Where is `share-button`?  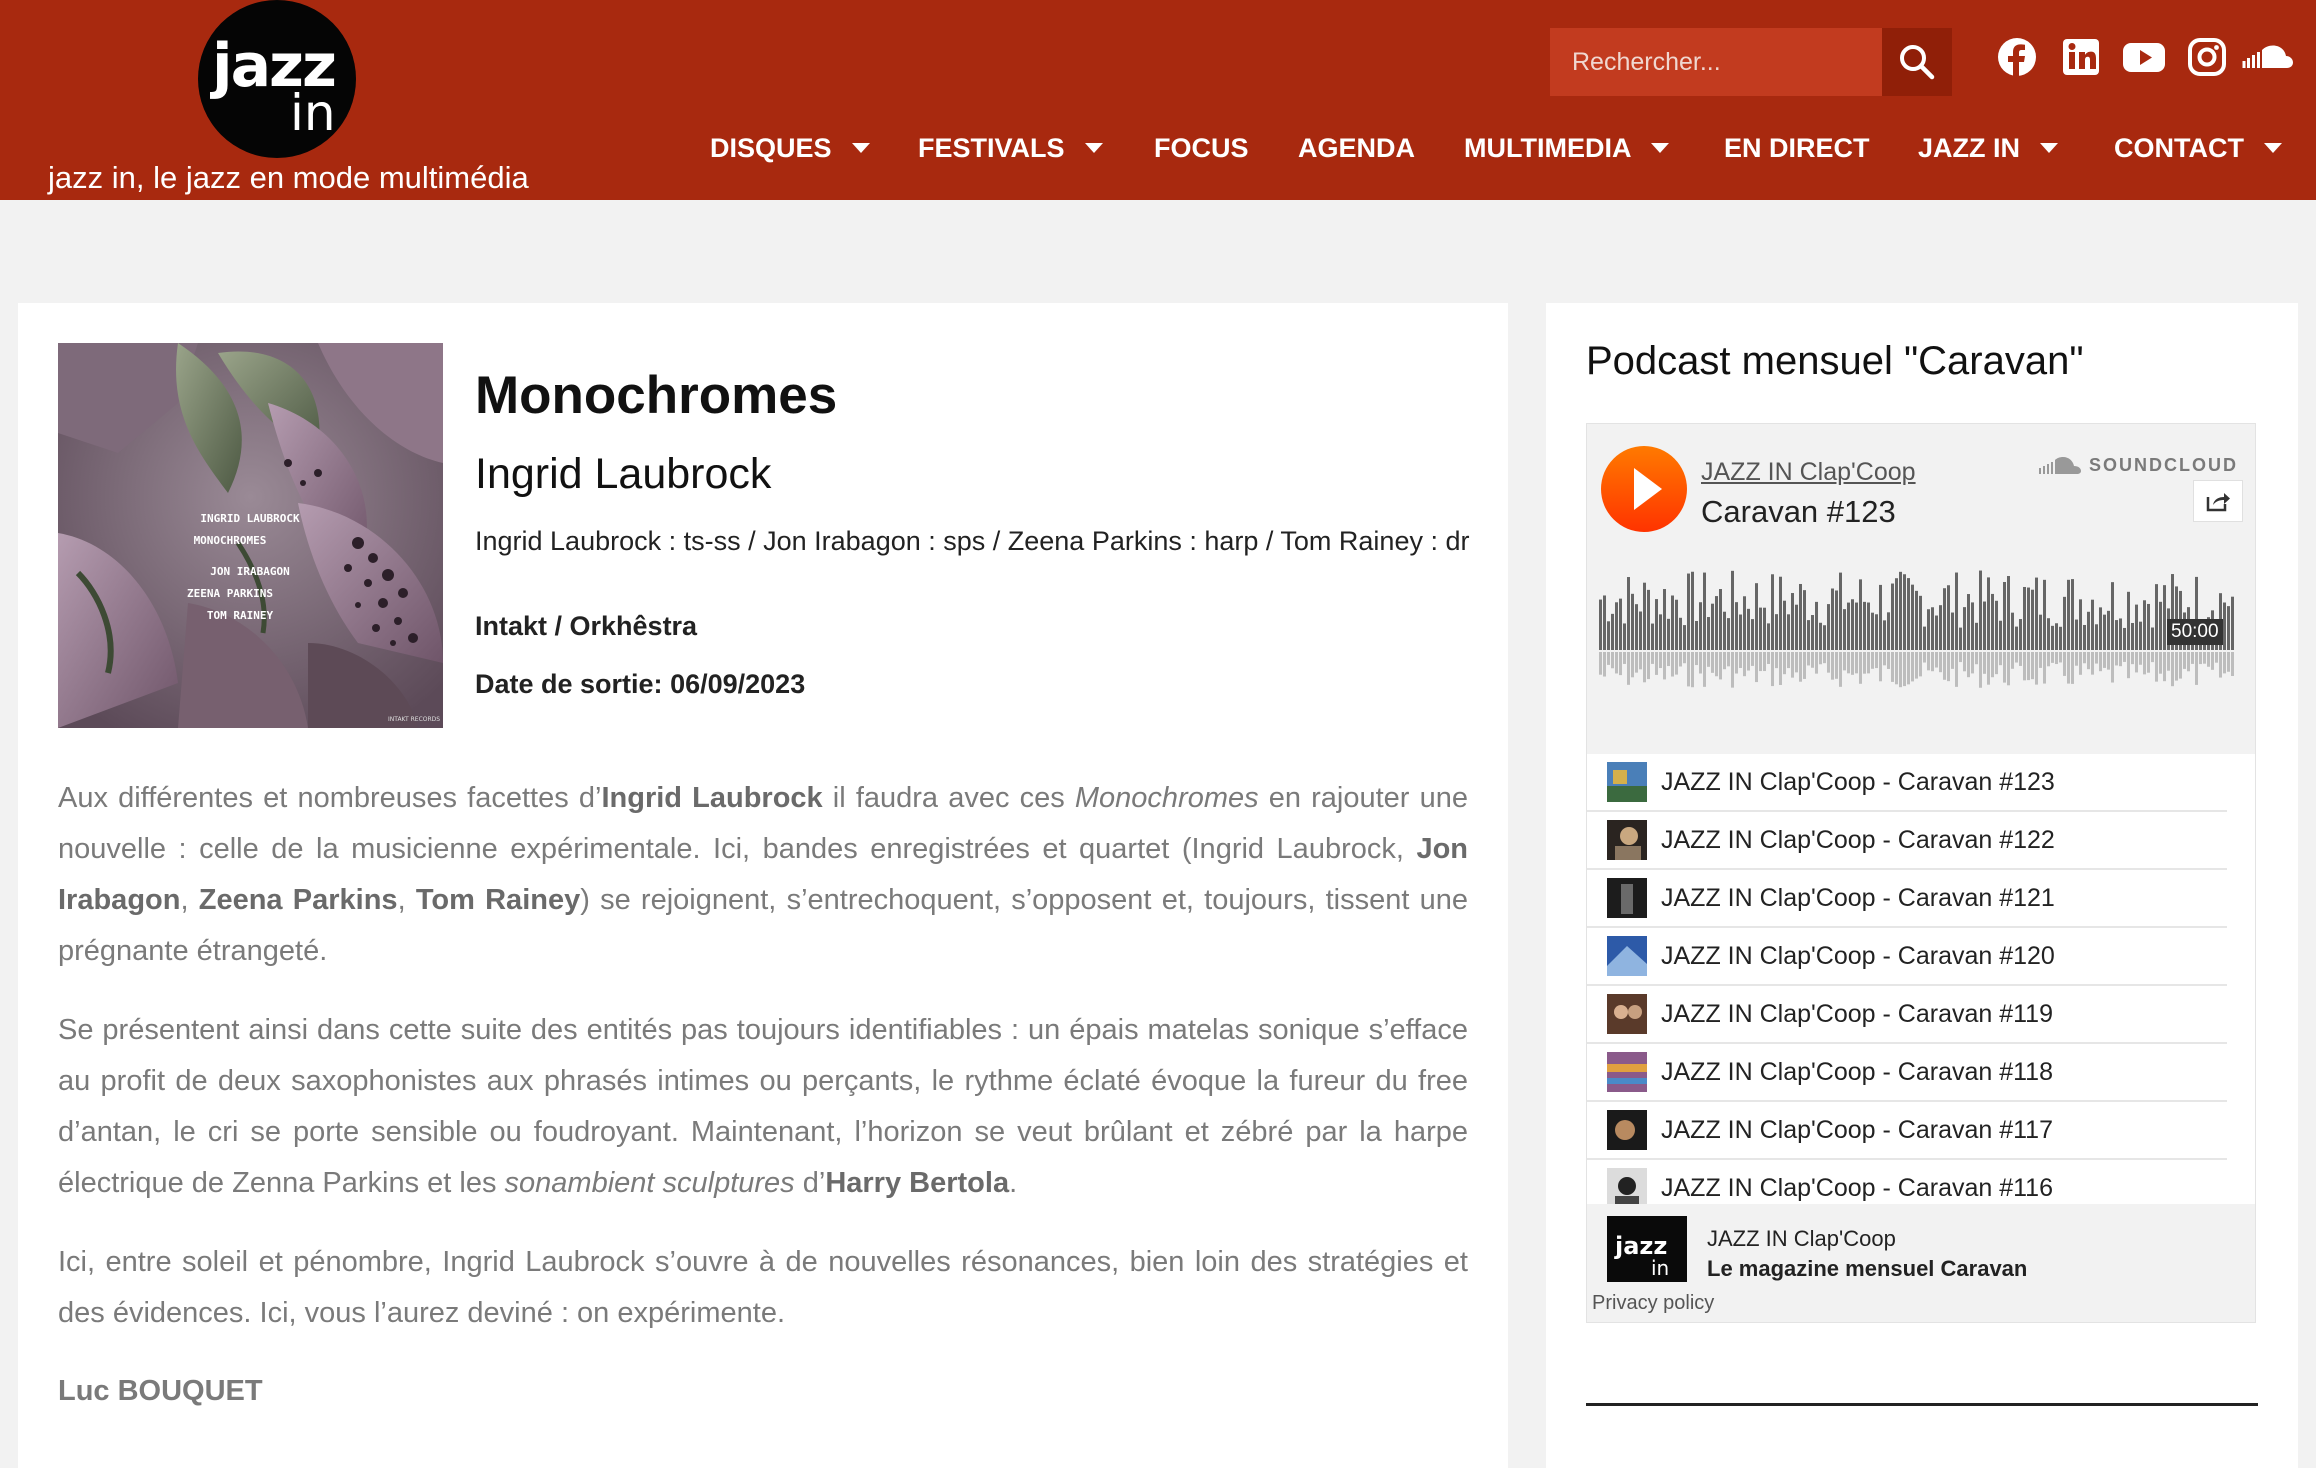 share-button is located at coordinates (2218, 501).